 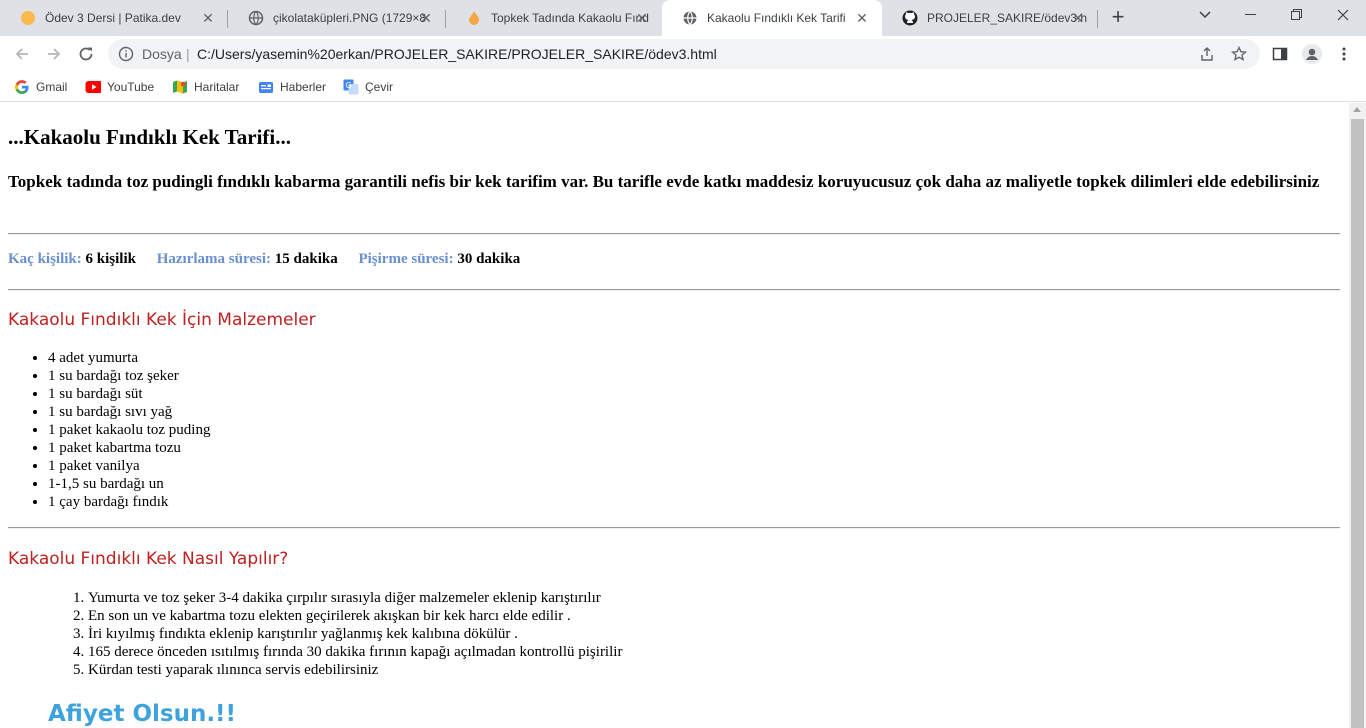 I want to click on tab-title: Kakaolu Fındıklı Kek Tarifi, so click(x=776, y=18).